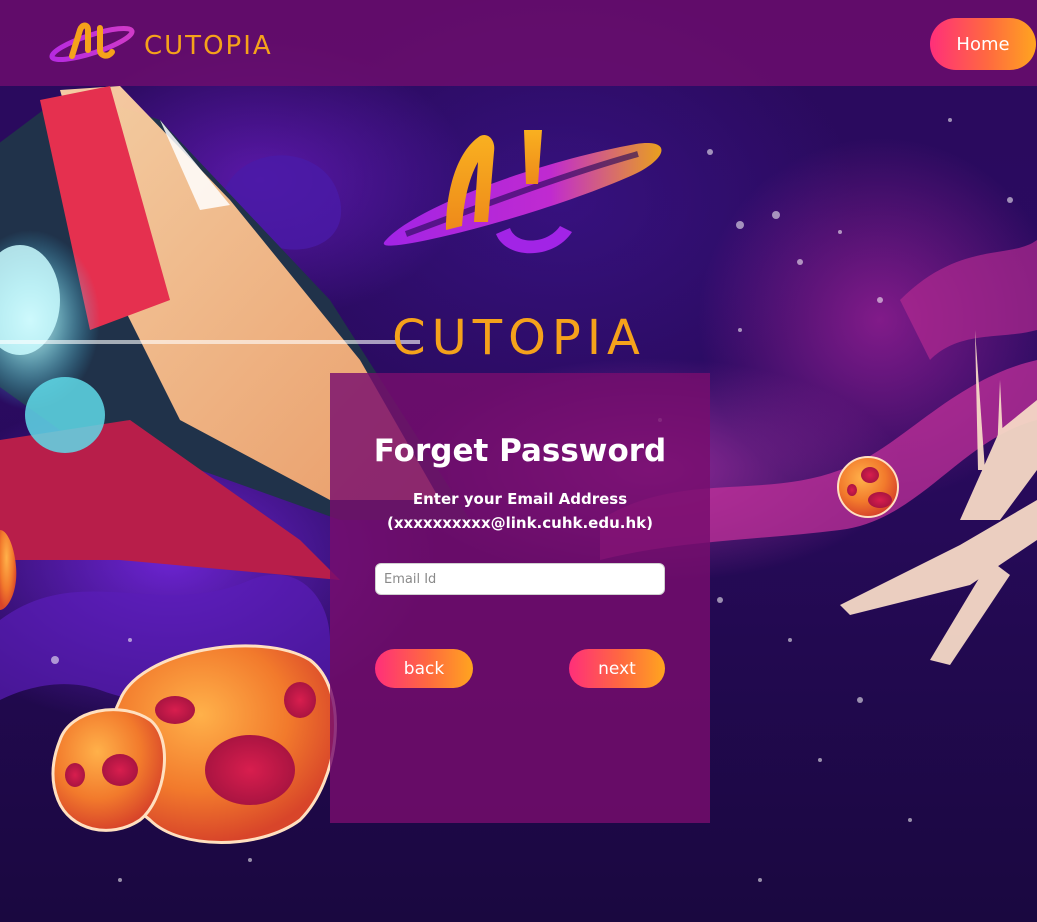 Image resolution: width=1037 pixels, height=922 pixels. Describe the element at coordinates (208, 46) in the screenshot. I see `nav-logo-text: CUTOPIA` at that location.